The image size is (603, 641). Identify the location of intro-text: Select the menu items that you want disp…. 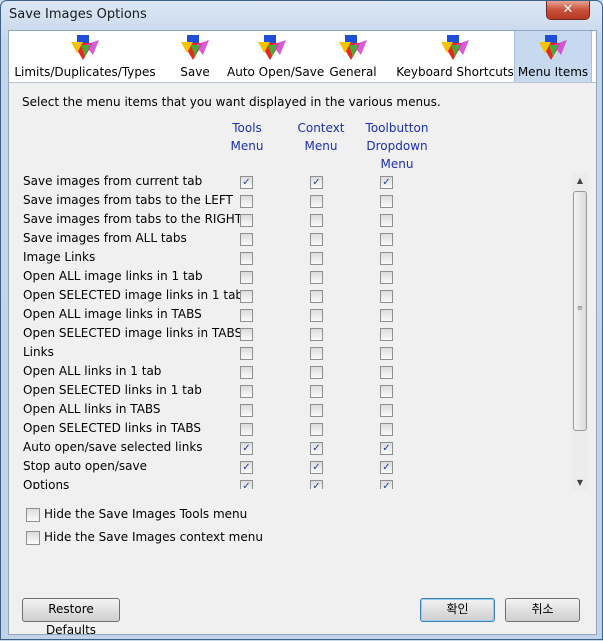
(231, 102).